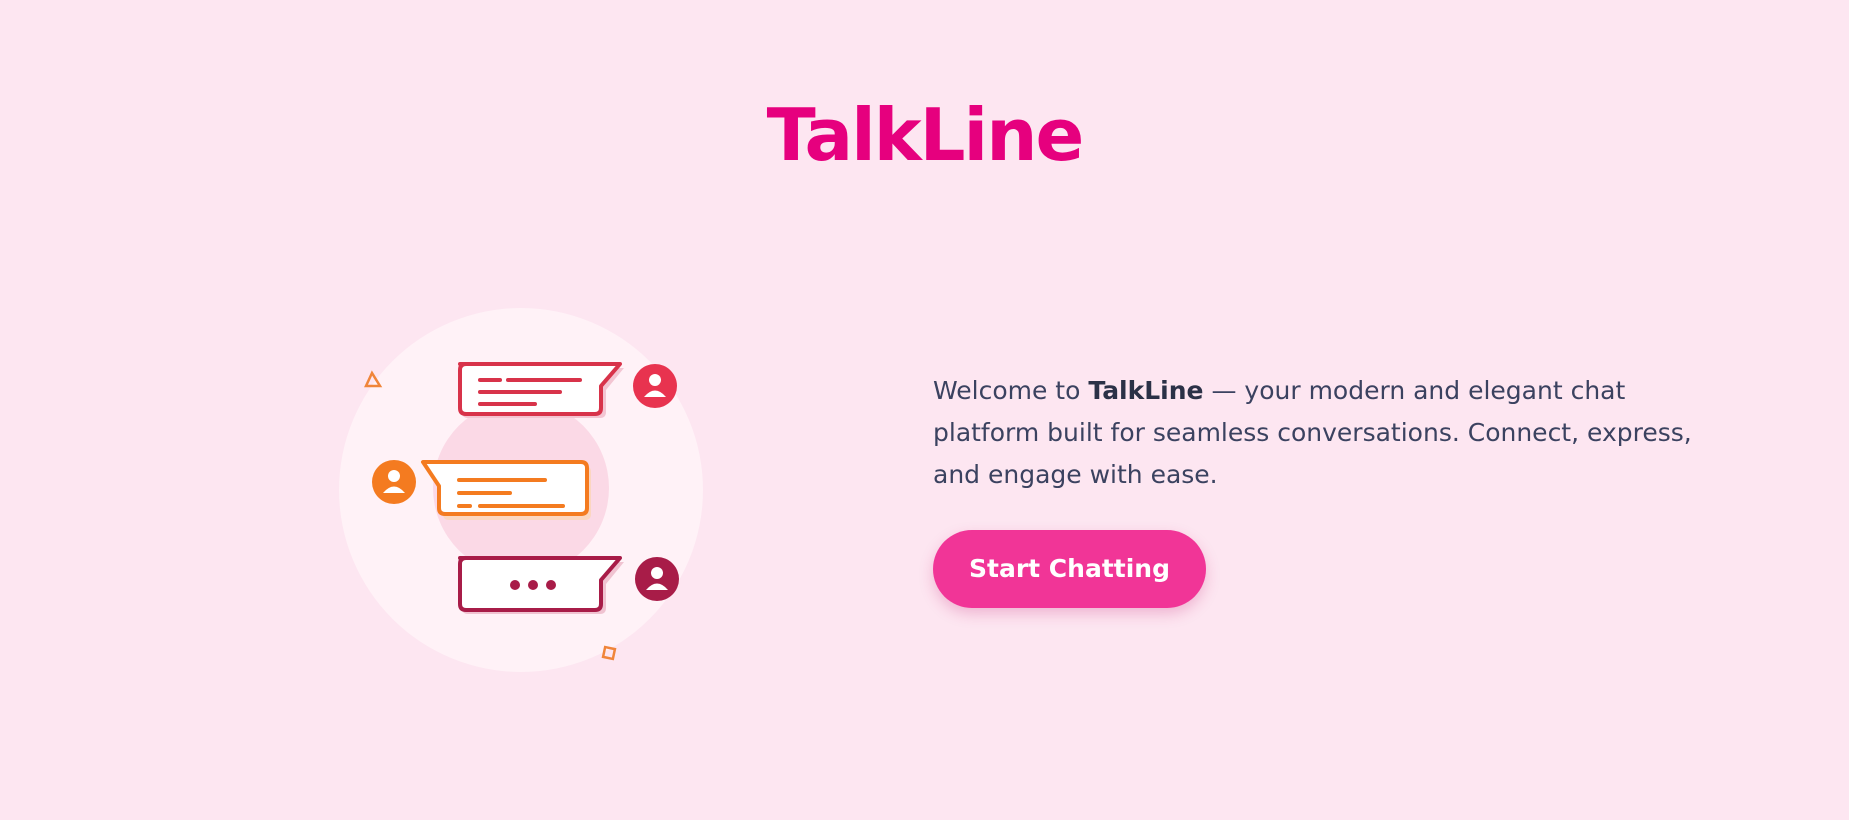 Image resolution: width=1849 pixels, height=820 pixels. I want to click on tagline-brand: TalkLine, so click(1146, 390).